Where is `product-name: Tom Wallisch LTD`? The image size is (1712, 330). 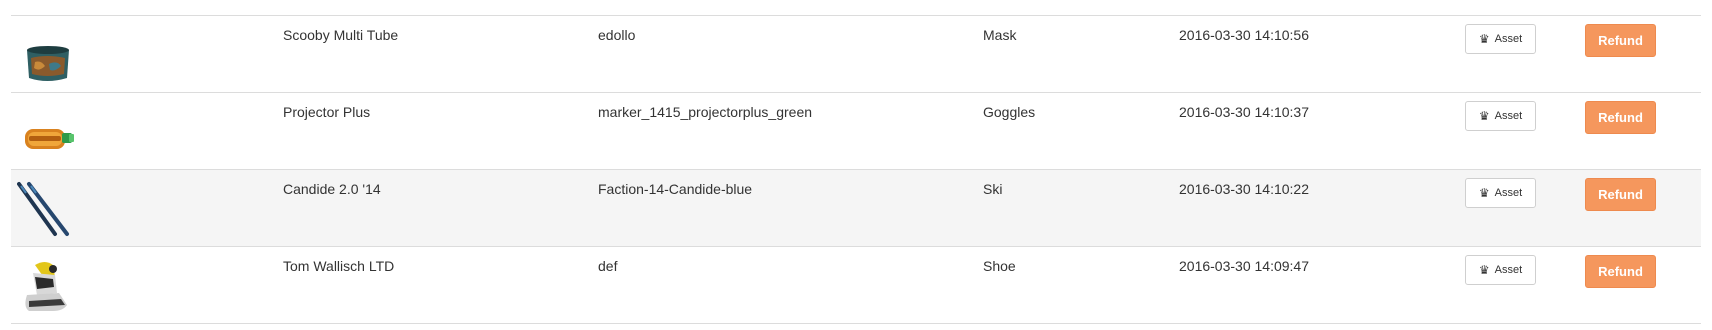 product-name: Tom Wallisch LTD is located at coordinates (339, 266).